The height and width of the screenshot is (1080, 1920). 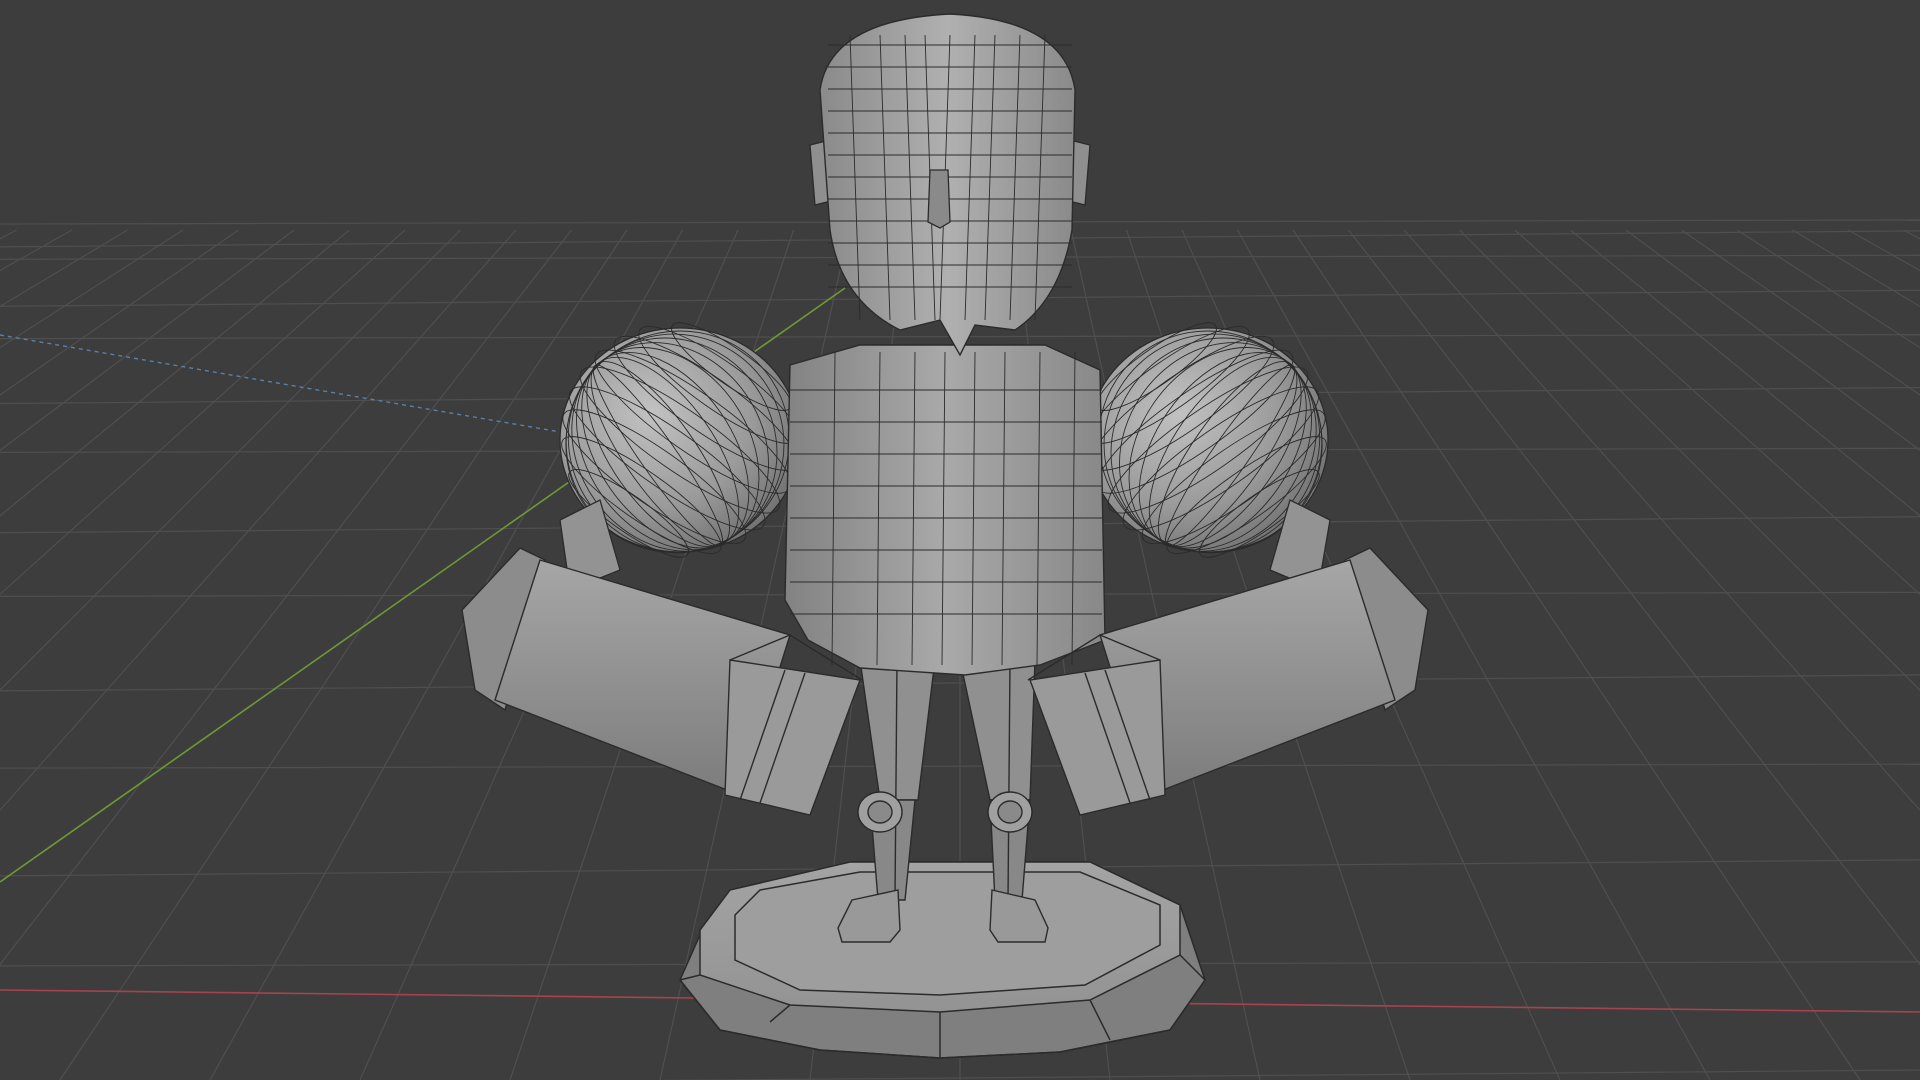 I want to click on pedestal, so click(x=942, y=960).